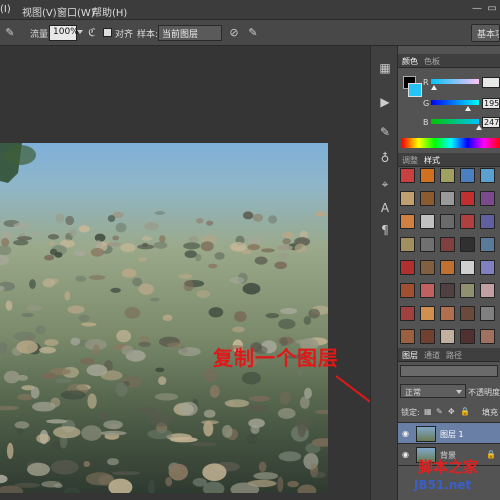 This screenshot has height=500, width=500. What do you see at coordinates (465, 411) in the screenshot?
I see `lock-all-icon: 🔒` at bounding box center [465, 411].